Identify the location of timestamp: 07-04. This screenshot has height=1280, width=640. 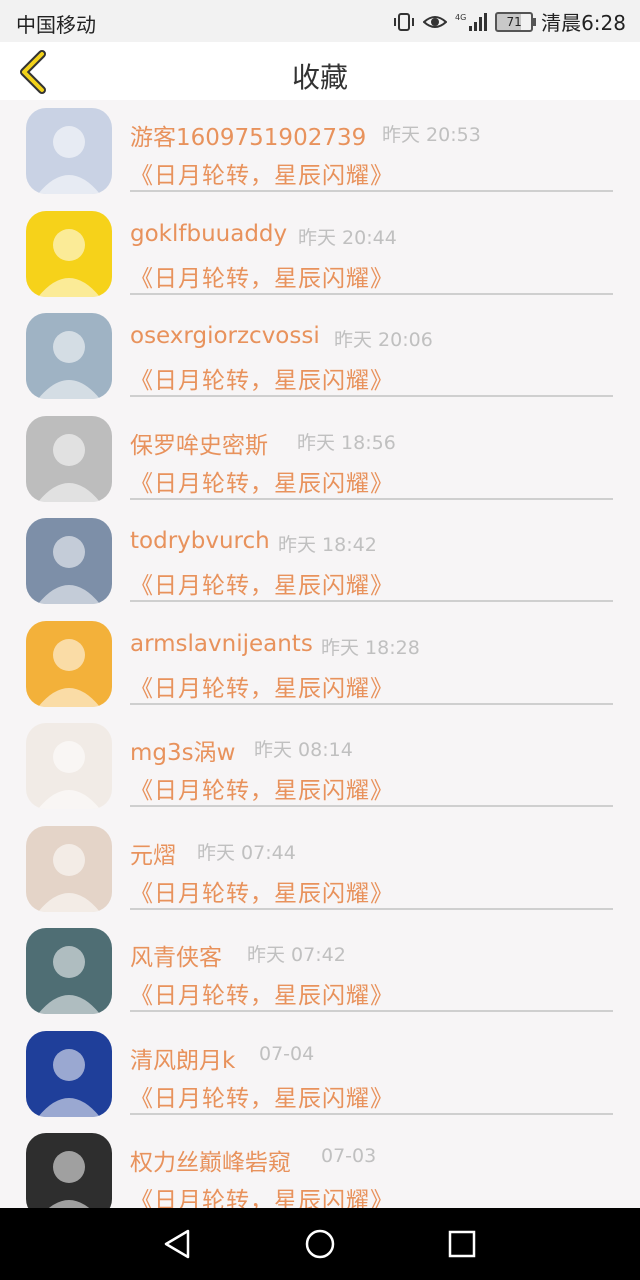
(287, 1053).